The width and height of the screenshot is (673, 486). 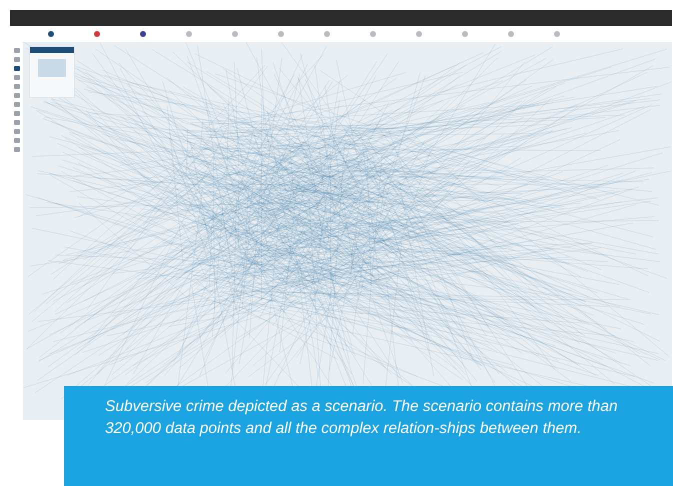 What do you see at coordinates (361, 417) in the screenshot?
I see `caption-text: Subversive crime depicted as a scenario. The scenario contains more than 320,000 data points and all the complex relation-ships between them.` at bounding box center [361, 417].